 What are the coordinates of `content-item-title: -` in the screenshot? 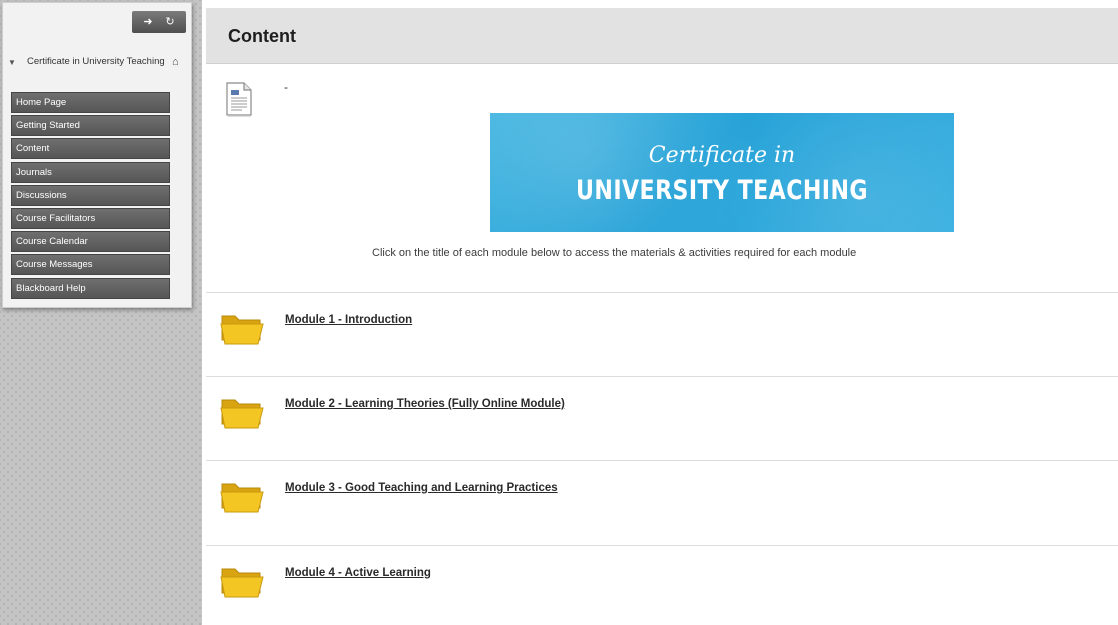 It's located at (286, 87).